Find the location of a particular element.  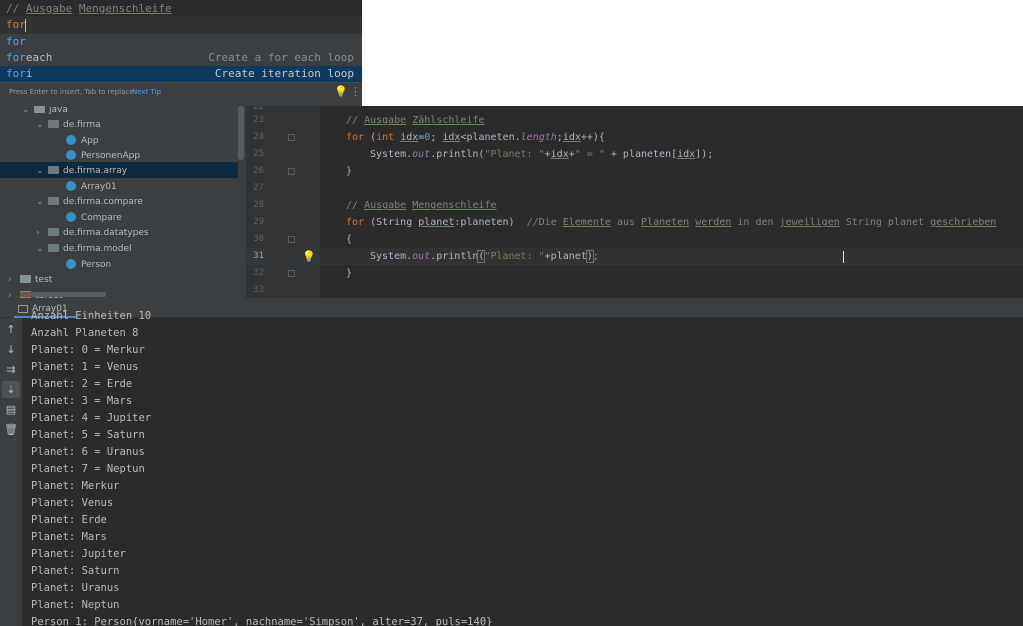

suggestion-fori: fori Create iteration loop is located at coordinates (181, 74).